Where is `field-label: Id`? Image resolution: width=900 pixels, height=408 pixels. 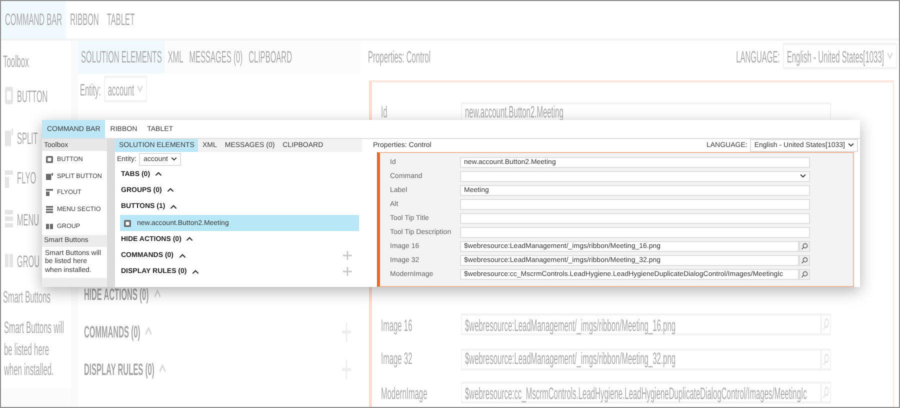
field-label: Id is located at coordinates (384, 112).